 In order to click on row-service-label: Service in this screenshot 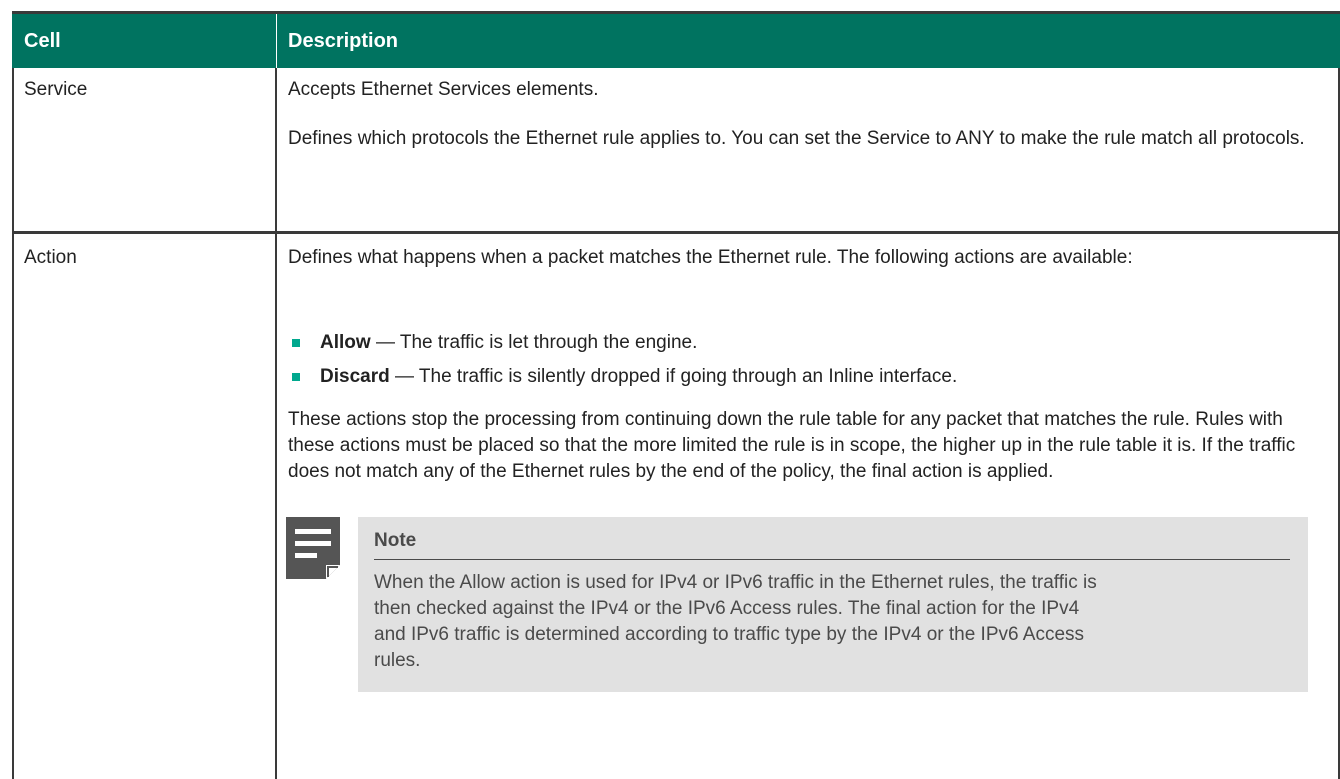, I will do `click(56, 89)`.